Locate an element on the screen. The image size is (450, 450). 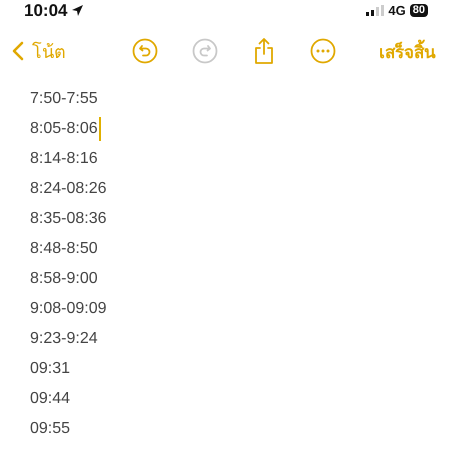
done-button: เสร็จสิ้น is located at coordinates (407, 51).